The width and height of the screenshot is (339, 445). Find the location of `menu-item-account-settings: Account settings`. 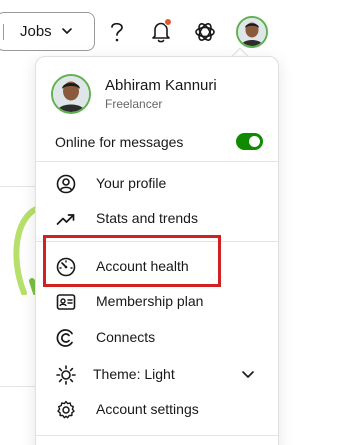

menu-item-account-settings: Account settings is located at coordinates (157, 410).